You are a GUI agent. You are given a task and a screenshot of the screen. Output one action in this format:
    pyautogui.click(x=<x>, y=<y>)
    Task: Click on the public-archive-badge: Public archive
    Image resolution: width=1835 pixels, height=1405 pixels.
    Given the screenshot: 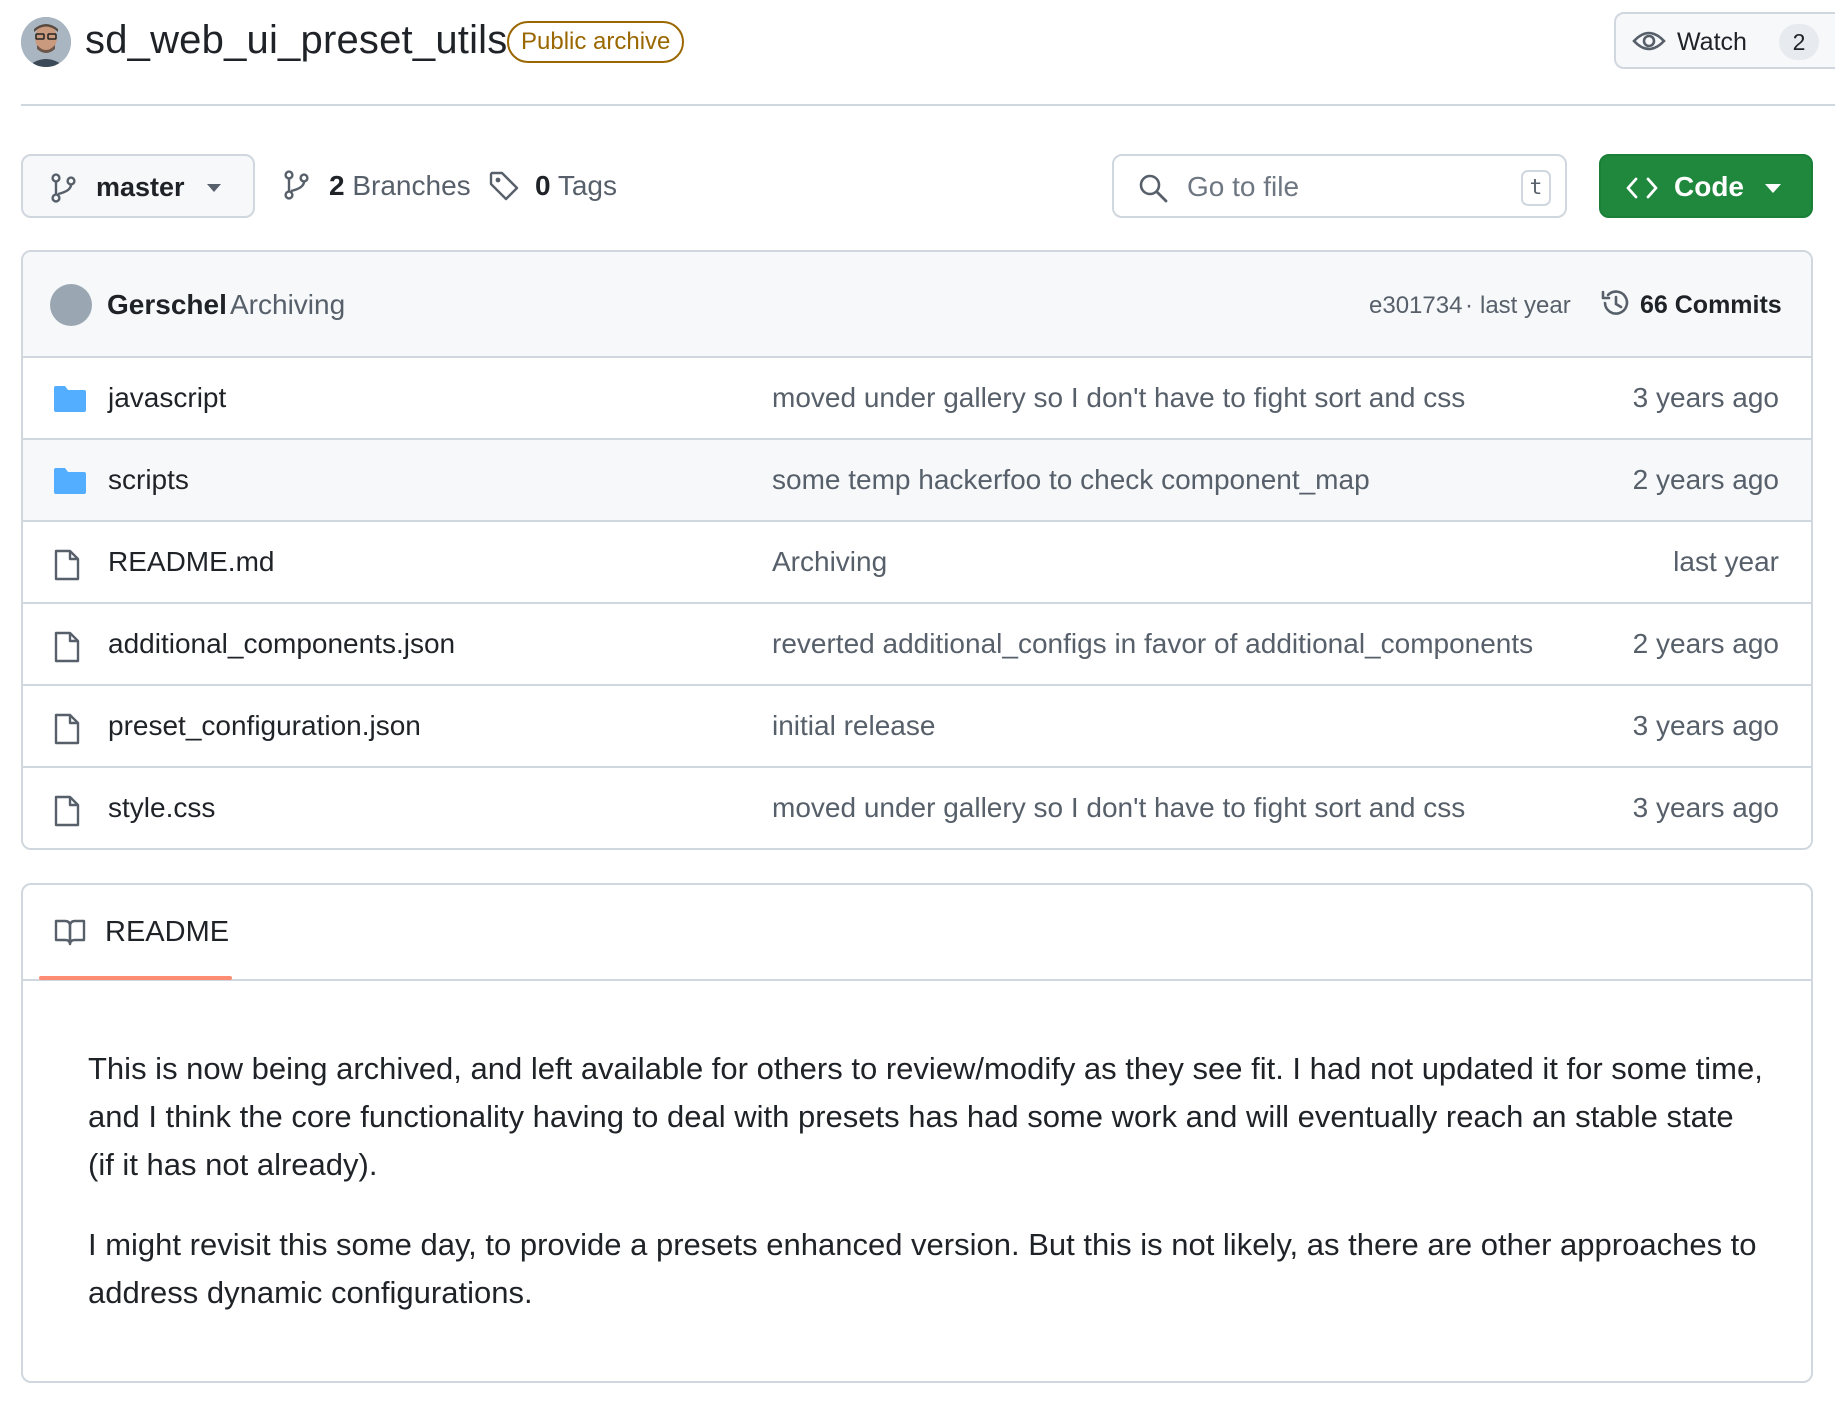 What is the action you would take?
    pyautogui.click(x=596, y=42)
    